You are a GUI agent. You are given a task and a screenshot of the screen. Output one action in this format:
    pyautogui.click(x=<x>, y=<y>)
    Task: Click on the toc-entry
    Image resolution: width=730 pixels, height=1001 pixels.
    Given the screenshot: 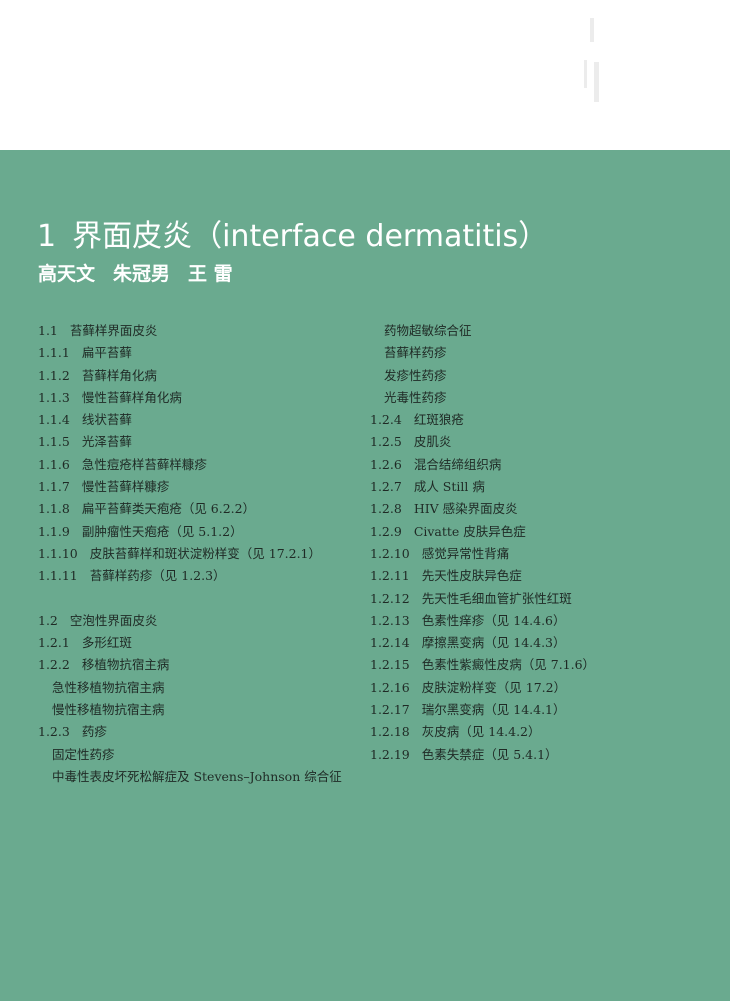 What is the action you would take?
    pyautogui.click(x=203, y=599)
    